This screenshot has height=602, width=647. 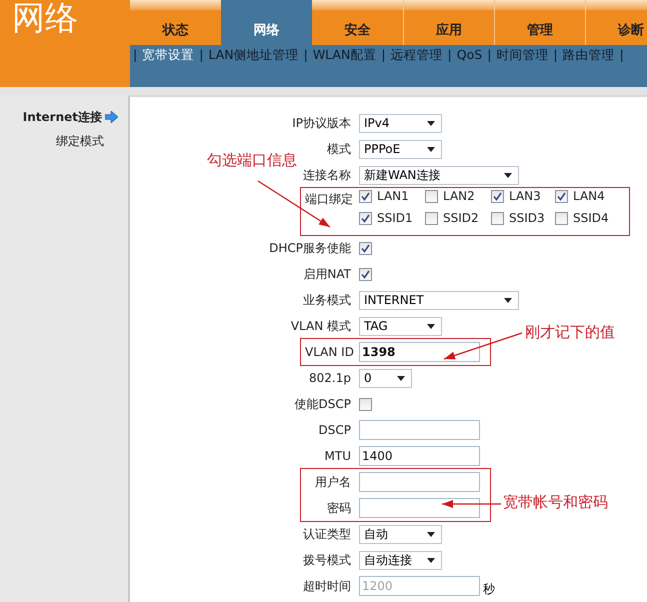 I want to click on dropdown: TAG, so click(x=400, y=326).